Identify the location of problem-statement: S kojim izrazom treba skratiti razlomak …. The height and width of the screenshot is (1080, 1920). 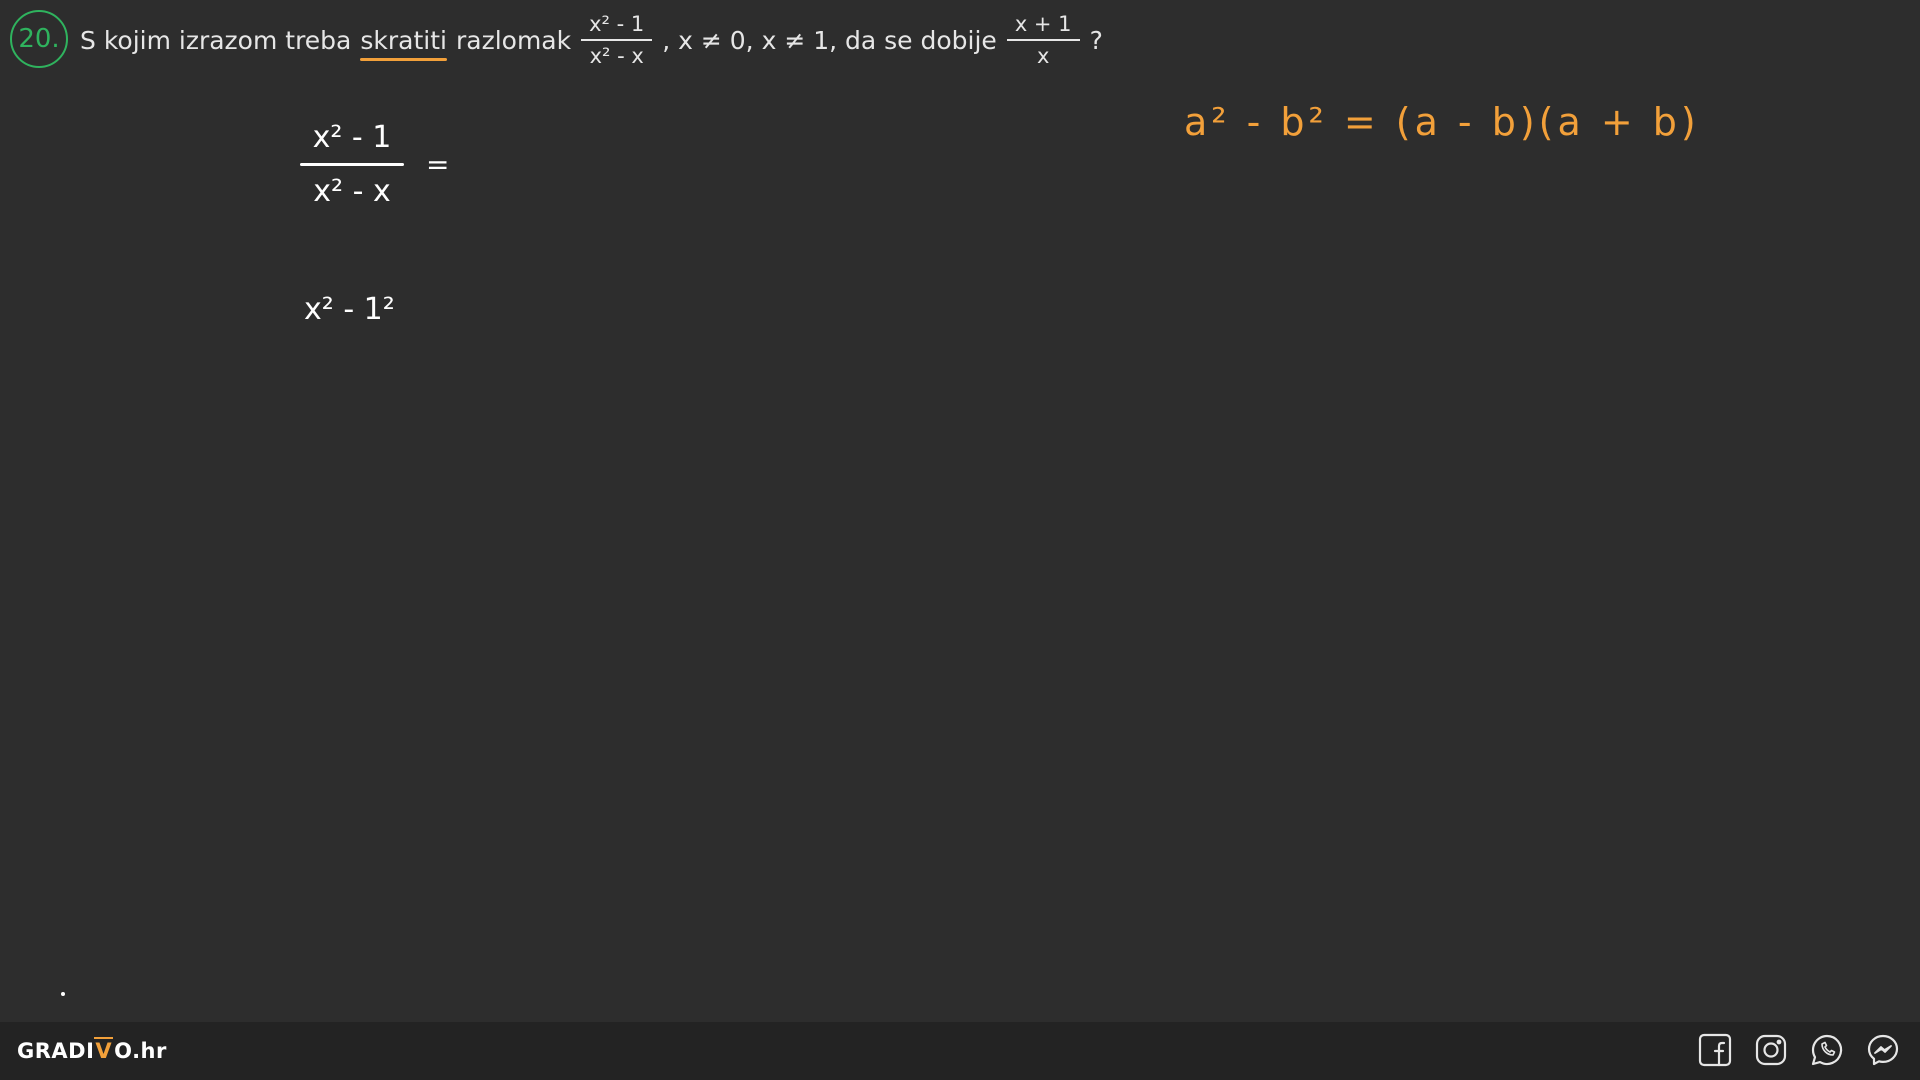
(591, 40).